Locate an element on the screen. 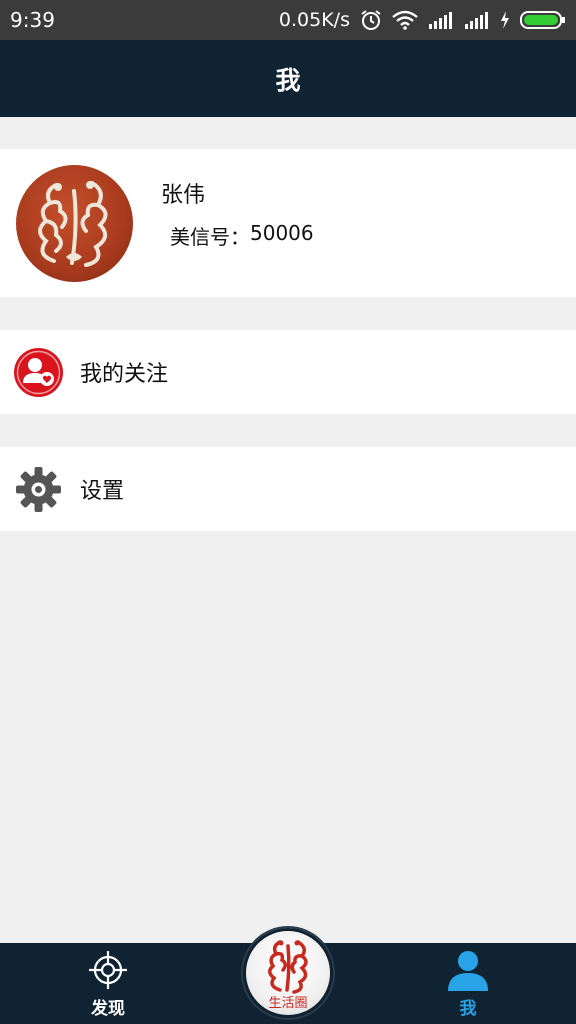 The image size is (576, 1024). menu-item-label: 设置 is located at coordinates (102, 491).